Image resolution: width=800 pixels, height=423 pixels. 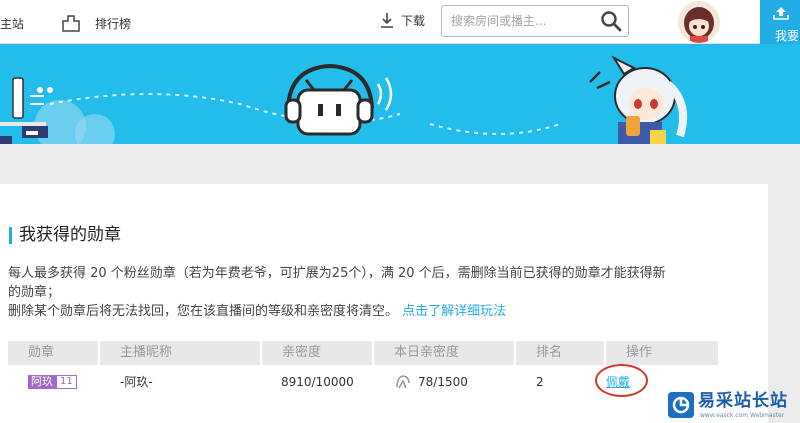 I want to click on desc-line-3: 删除某个勋章后将无法找回，您在该直播间的等级和亲密度将清空。, so click(x=203, y=311).